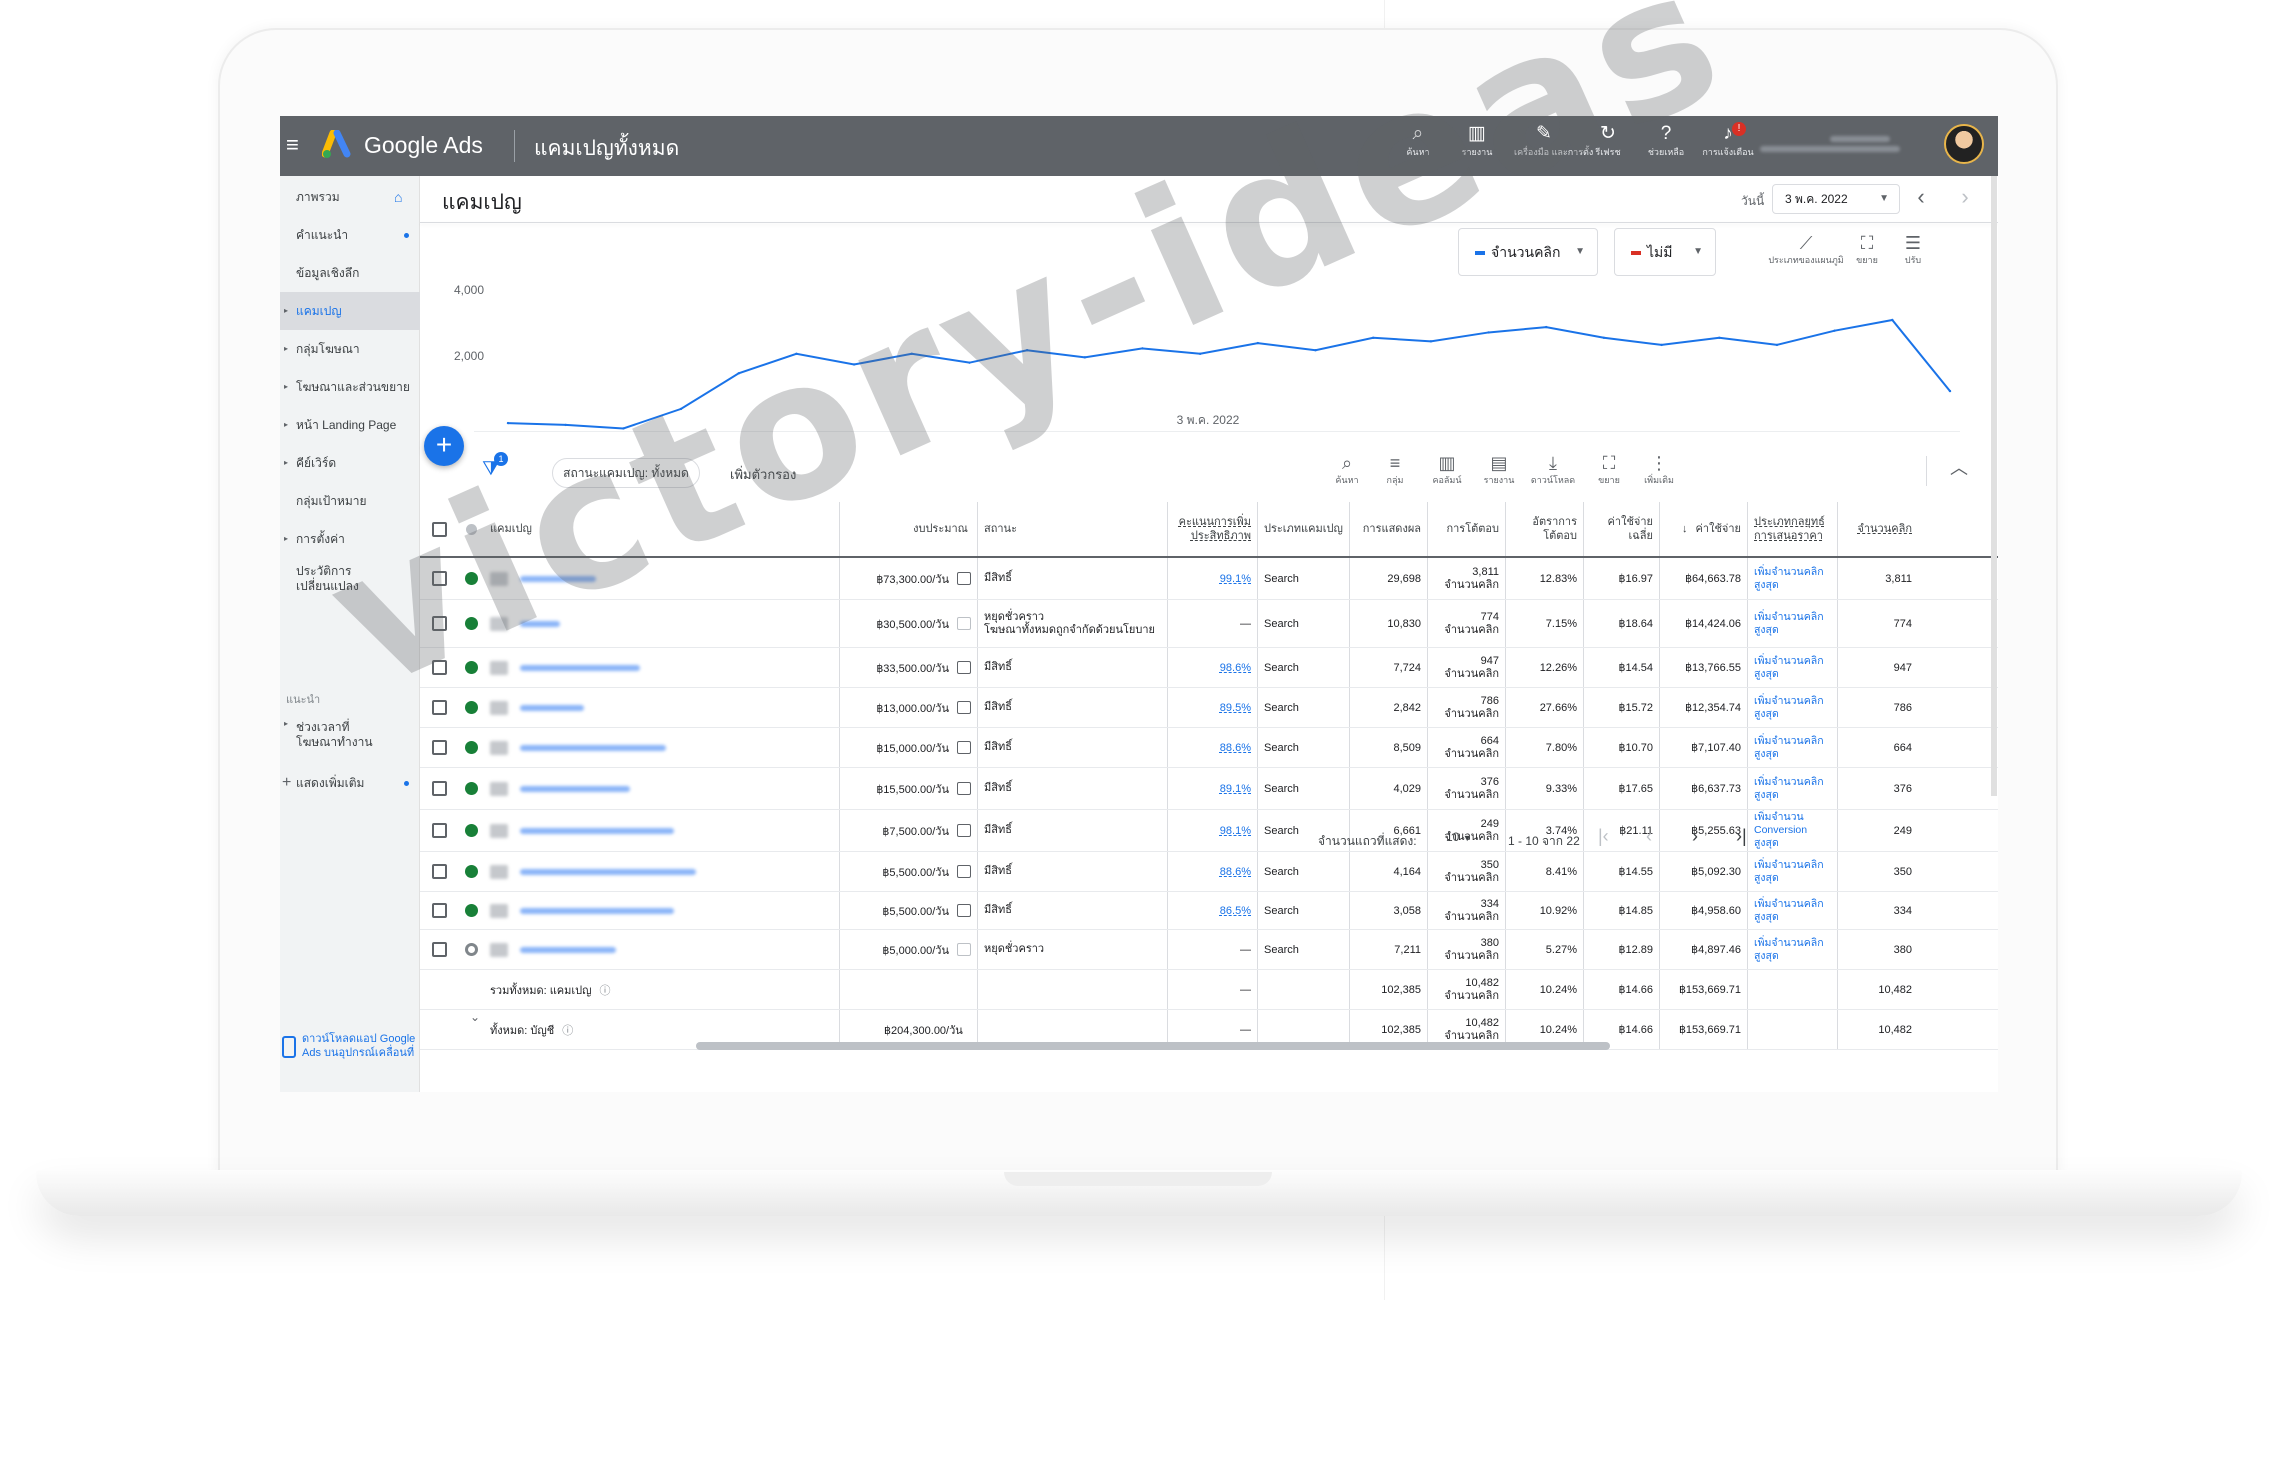 The width and height of the screenshot is (2278, 1458). What do you see at coordinates (909, 529) in the screenshot?
I see `col-header-budget: งบประมาณ` at bounding box center [909, 529].